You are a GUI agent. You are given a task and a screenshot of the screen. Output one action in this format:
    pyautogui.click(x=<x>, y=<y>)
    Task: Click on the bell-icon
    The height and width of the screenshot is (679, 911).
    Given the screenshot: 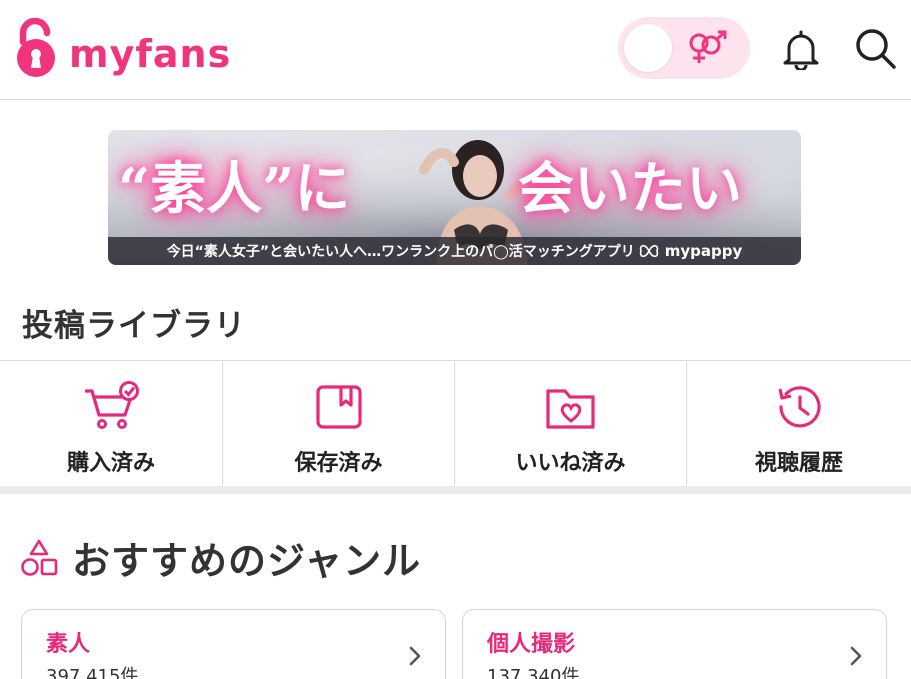 What is the action you would take?
    pyautogui.click(x=801, y=49)
    